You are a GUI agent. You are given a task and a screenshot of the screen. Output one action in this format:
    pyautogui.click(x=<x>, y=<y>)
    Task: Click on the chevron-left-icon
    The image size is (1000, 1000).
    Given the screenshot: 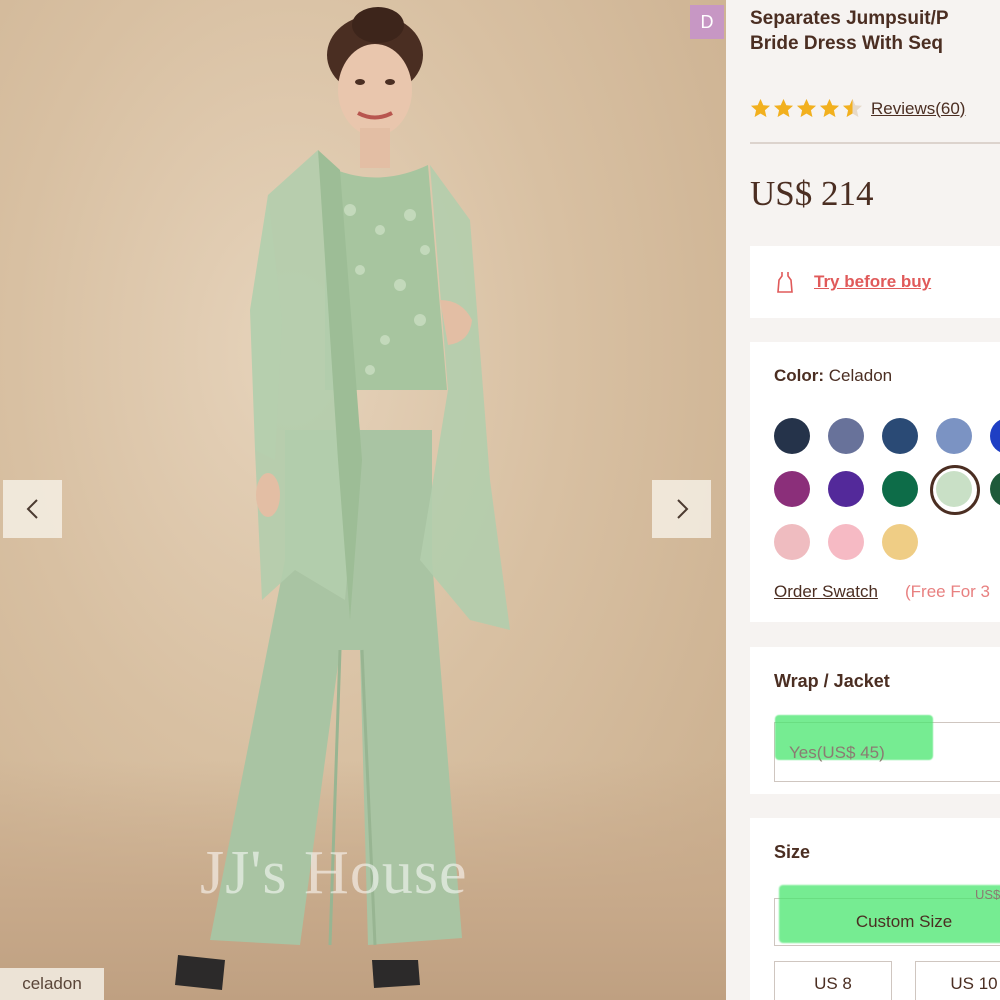 What is the action you would take?
    pyautogui.click(x=32, y=509)
    